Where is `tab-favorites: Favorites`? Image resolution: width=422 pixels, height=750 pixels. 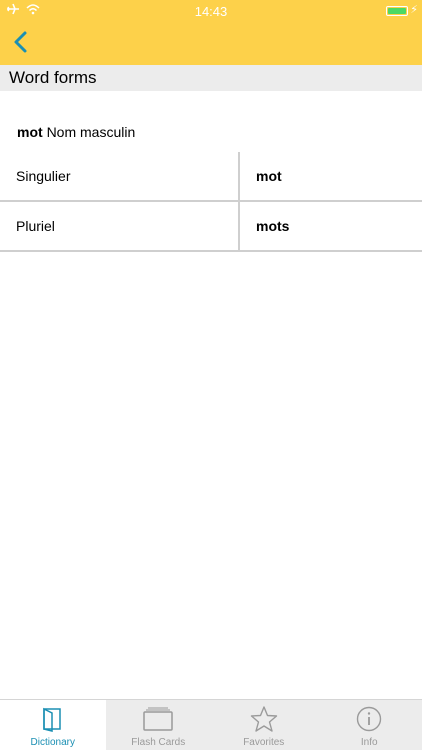 tab-favorites: Favorites is located at coordinates (264, 725).